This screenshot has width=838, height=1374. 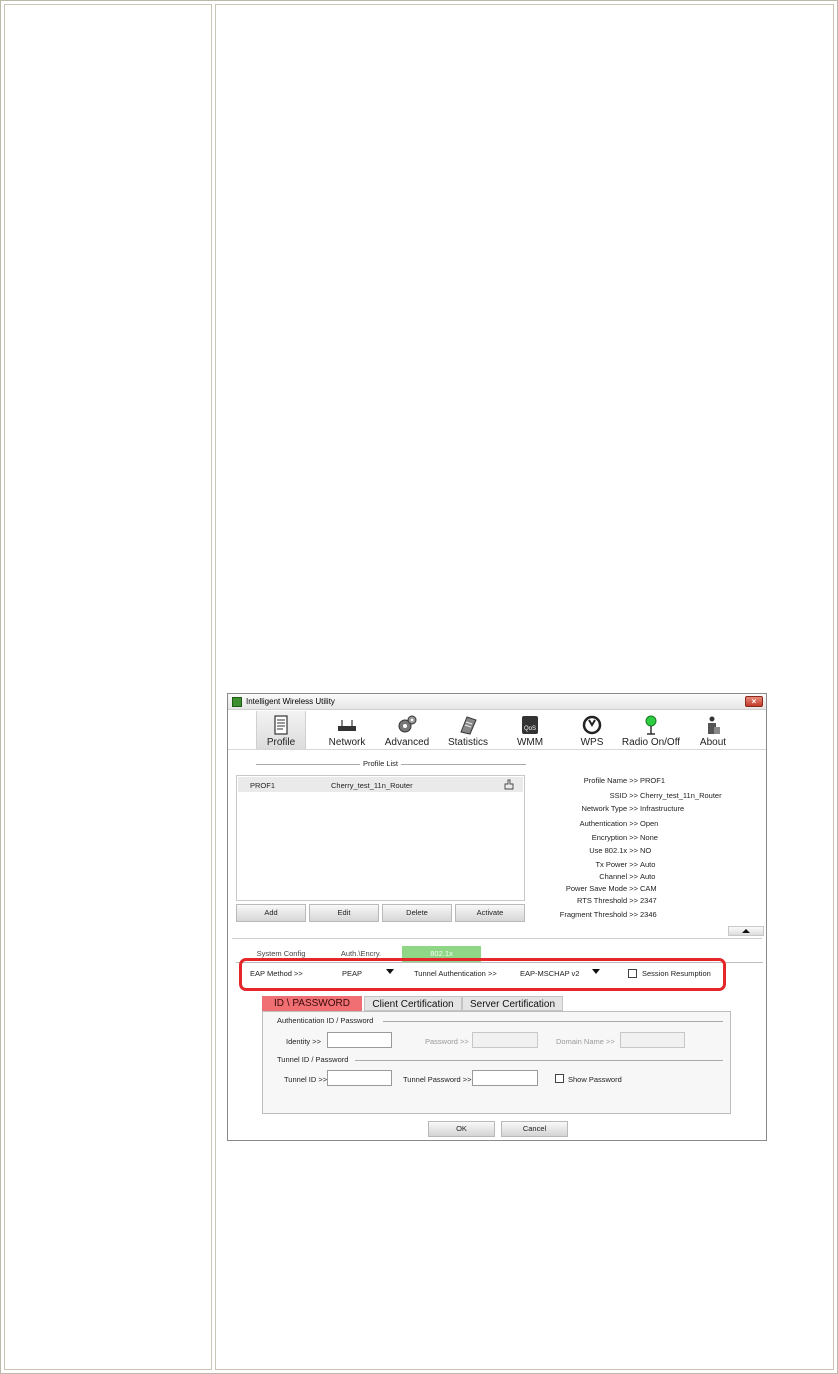 I want to click on cancel-button: Cancel, so click(x=534, y=1129).